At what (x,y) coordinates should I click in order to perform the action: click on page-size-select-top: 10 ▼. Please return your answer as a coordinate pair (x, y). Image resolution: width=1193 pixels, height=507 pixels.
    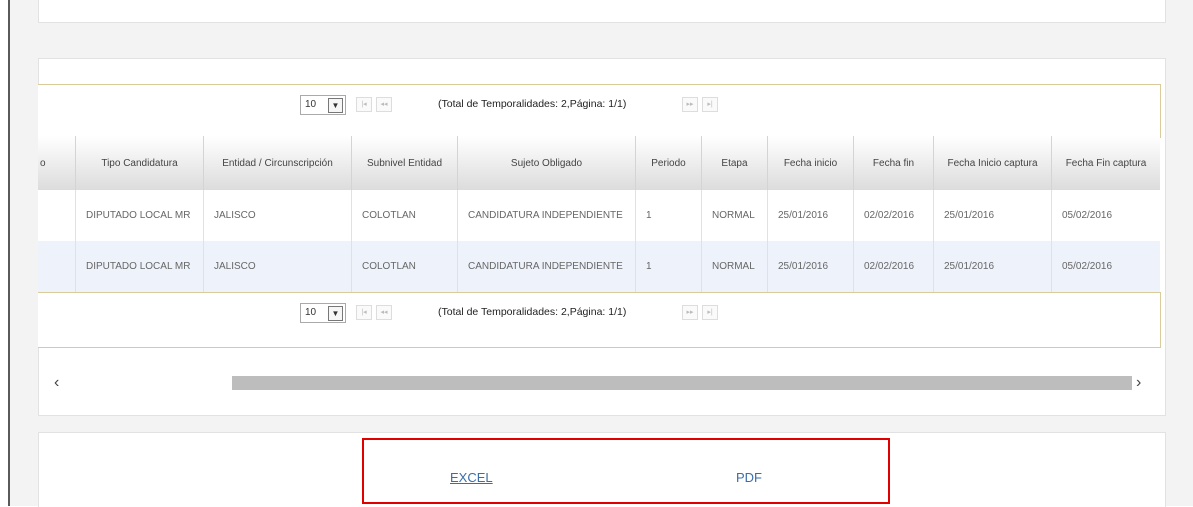
    Looking at the image, I should click on (323, 105).